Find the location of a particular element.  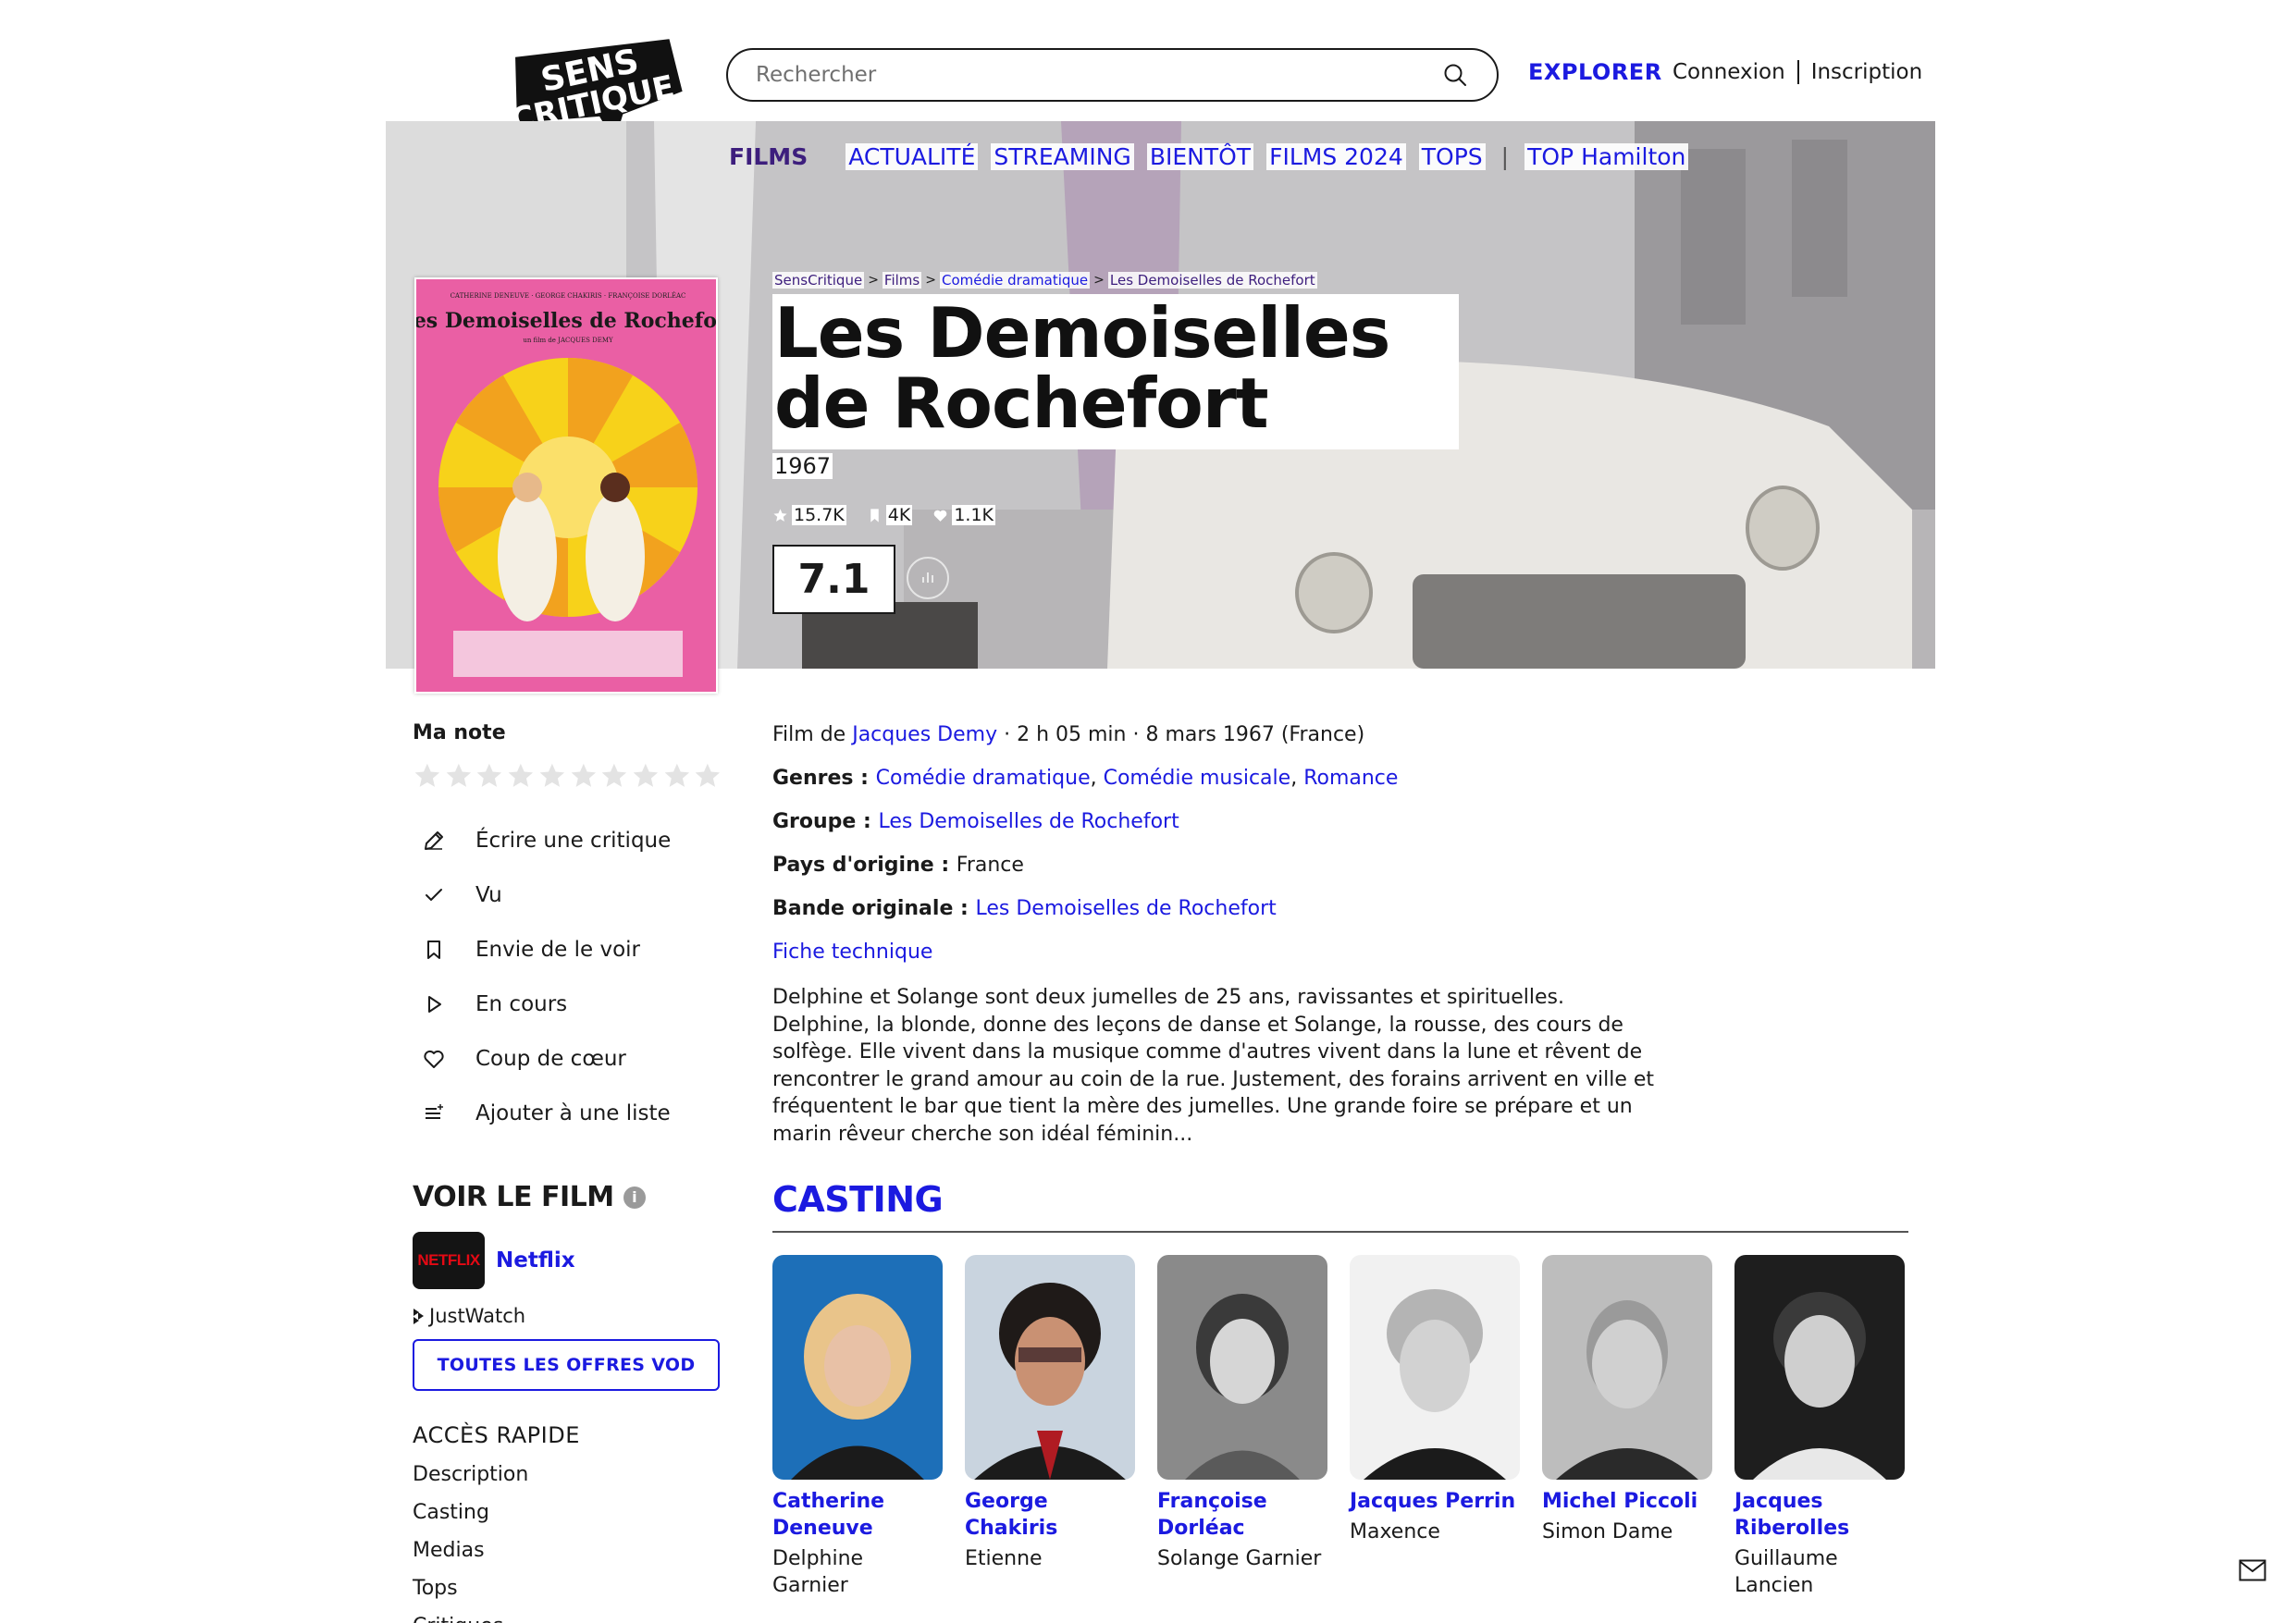

explore-link: EXPLORER is located at coordinates (1595, 72).